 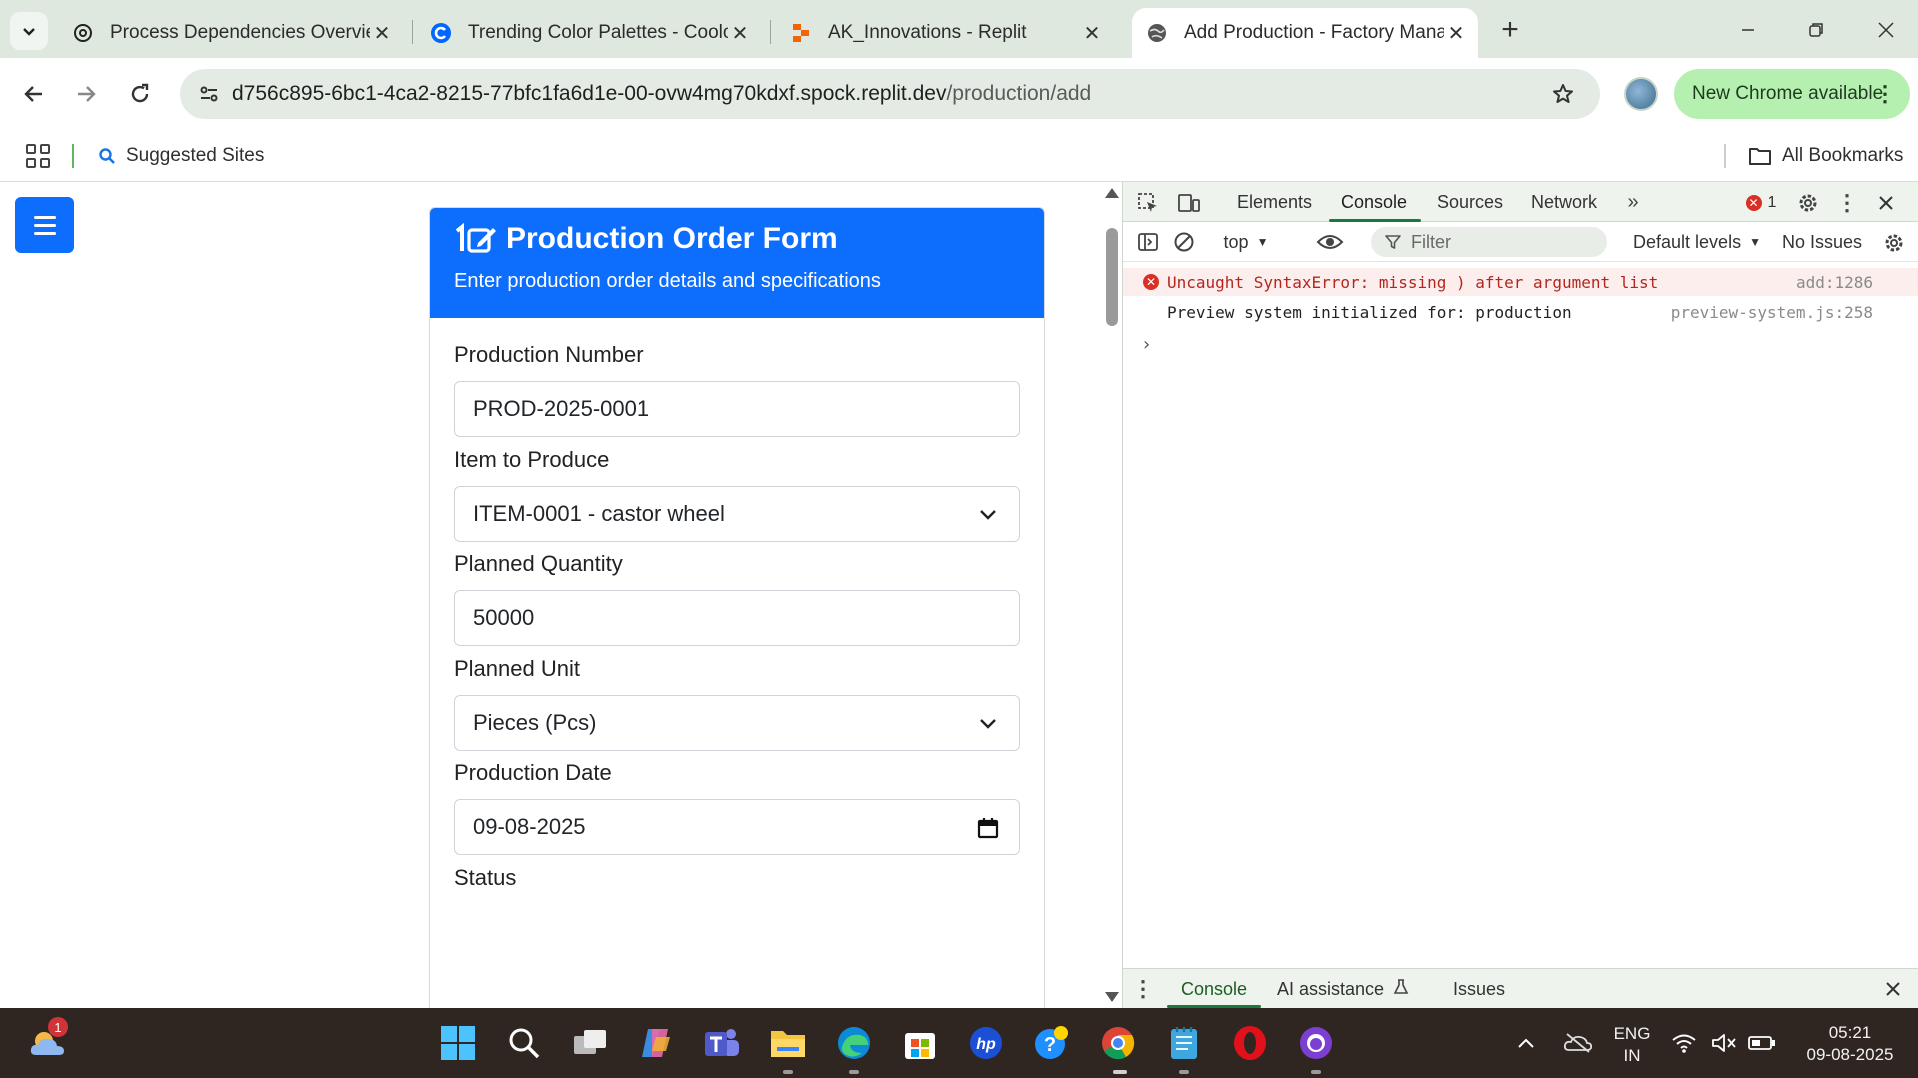 I want to click on clock: 05:21 09-08-2025, so click(x=1850, y=1044).